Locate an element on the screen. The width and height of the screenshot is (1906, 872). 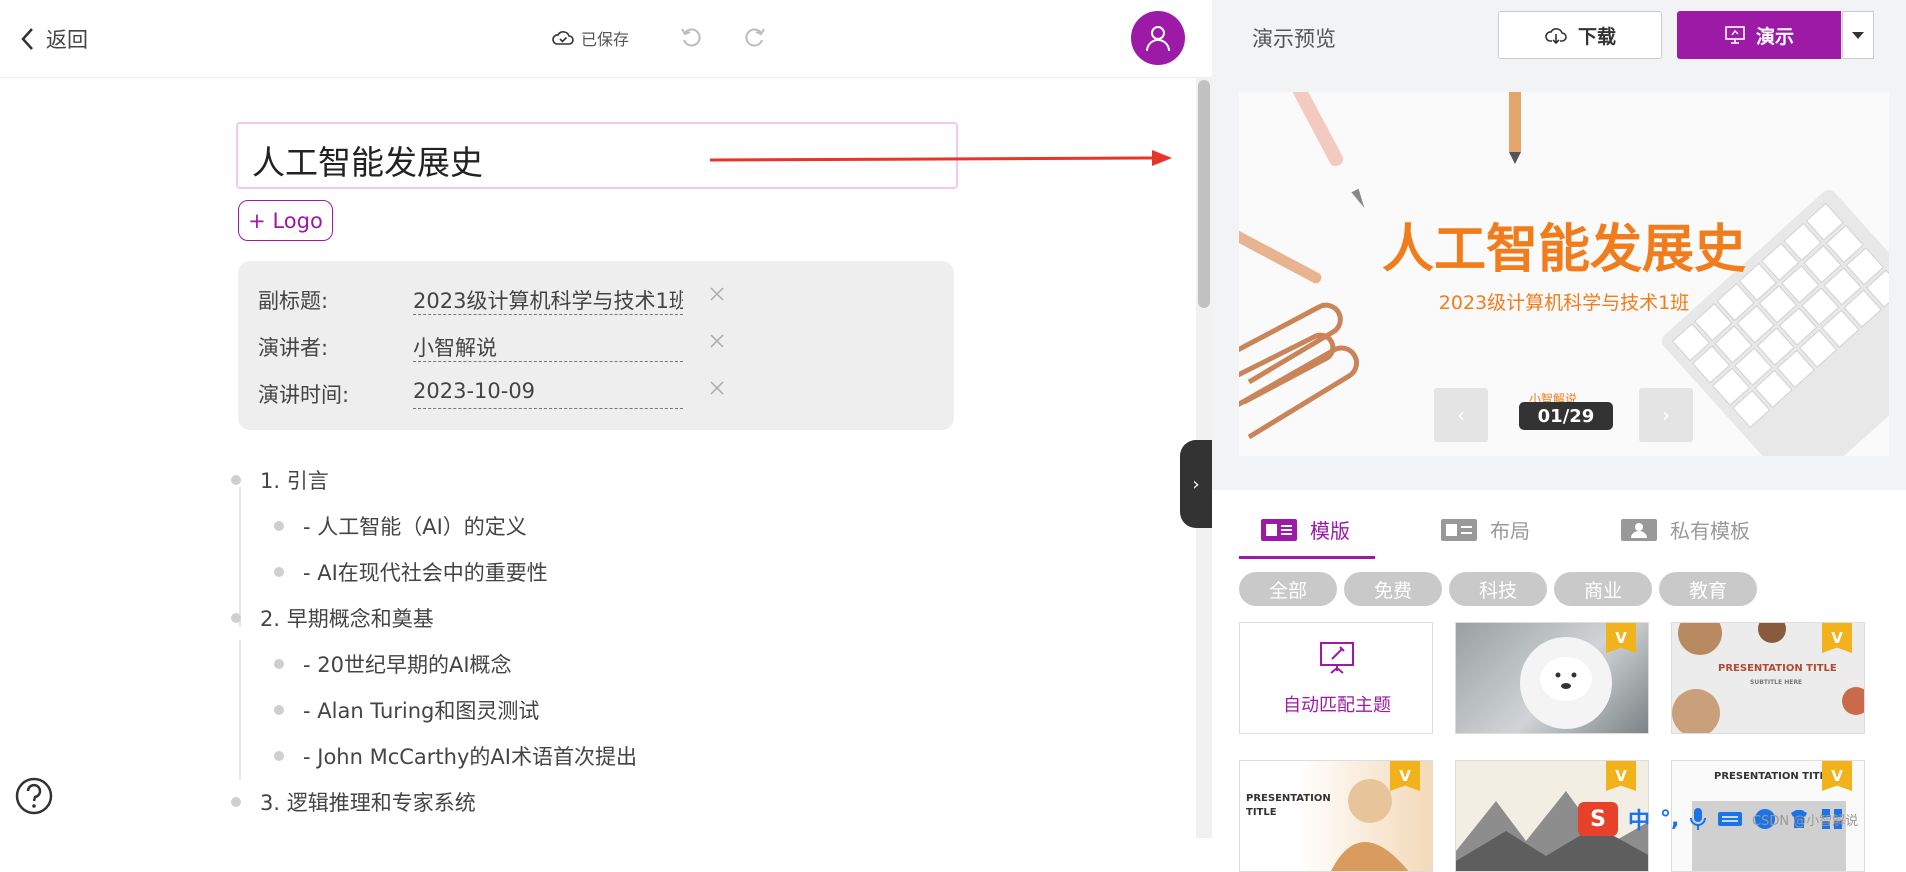
help-icon is located at coordinates (34, 796).